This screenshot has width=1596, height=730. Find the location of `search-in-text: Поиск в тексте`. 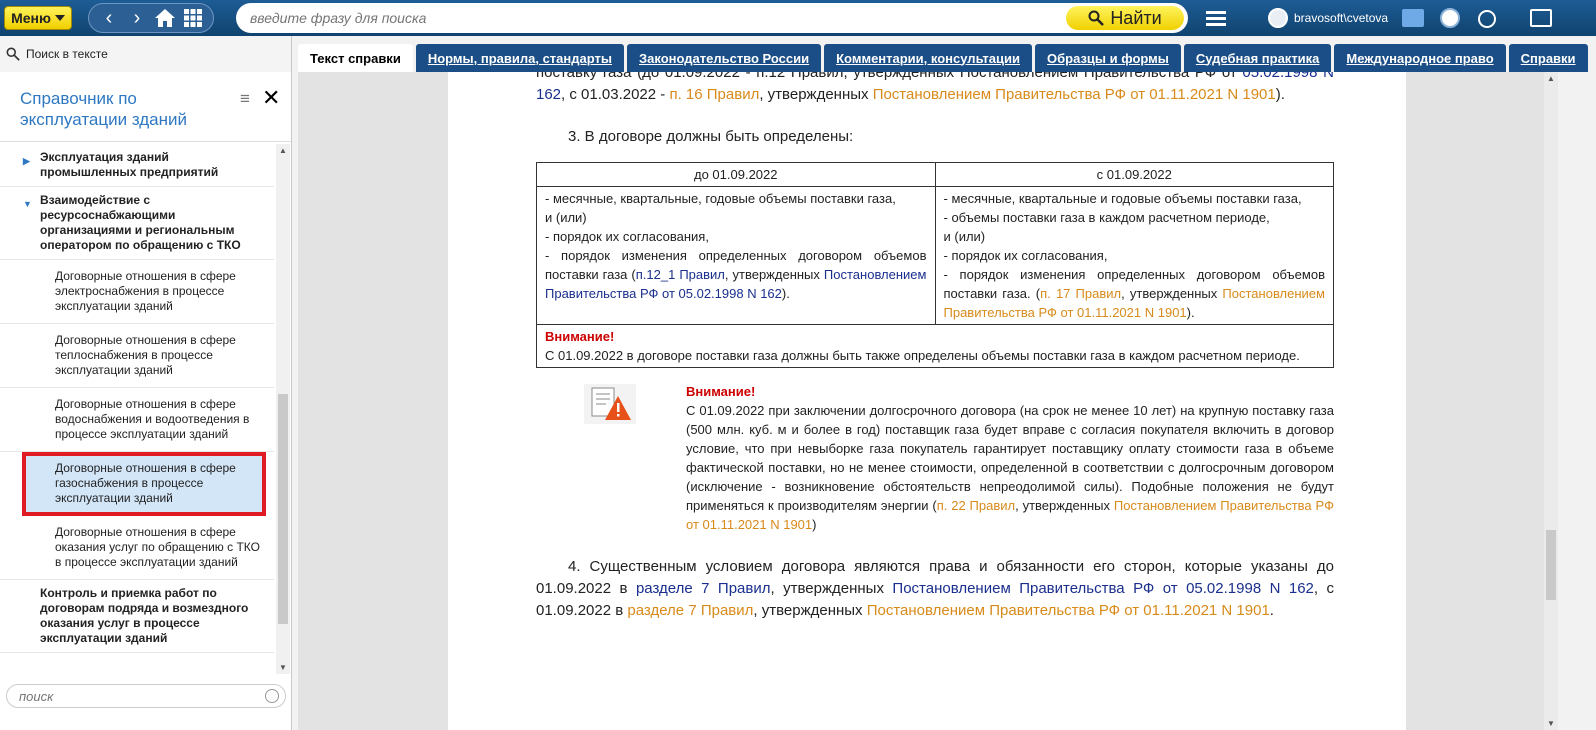

search-in-text: Поиск в тексте is located at coordinates (145, 54).